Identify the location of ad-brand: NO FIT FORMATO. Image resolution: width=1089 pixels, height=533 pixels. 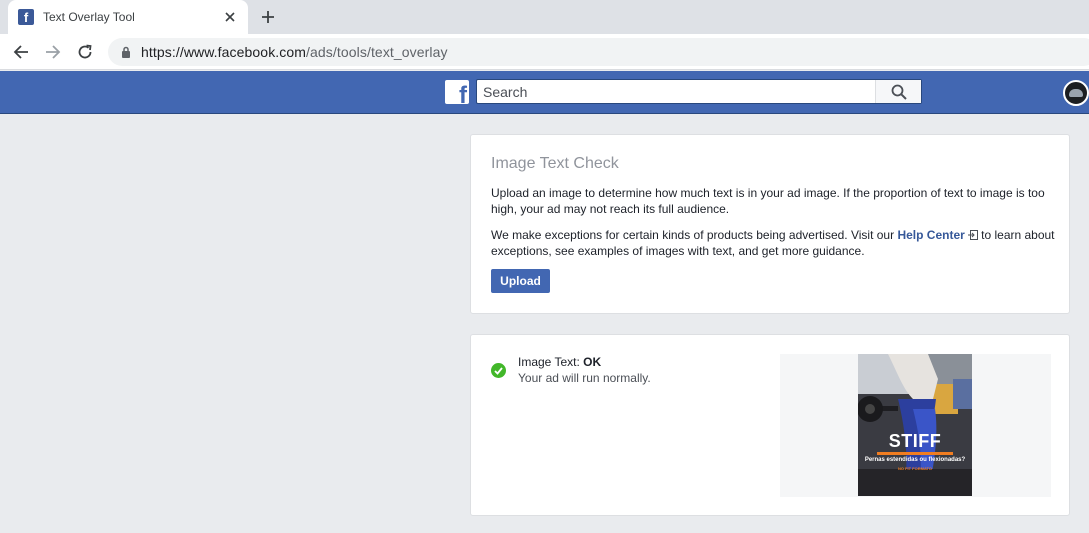
(915, 468).